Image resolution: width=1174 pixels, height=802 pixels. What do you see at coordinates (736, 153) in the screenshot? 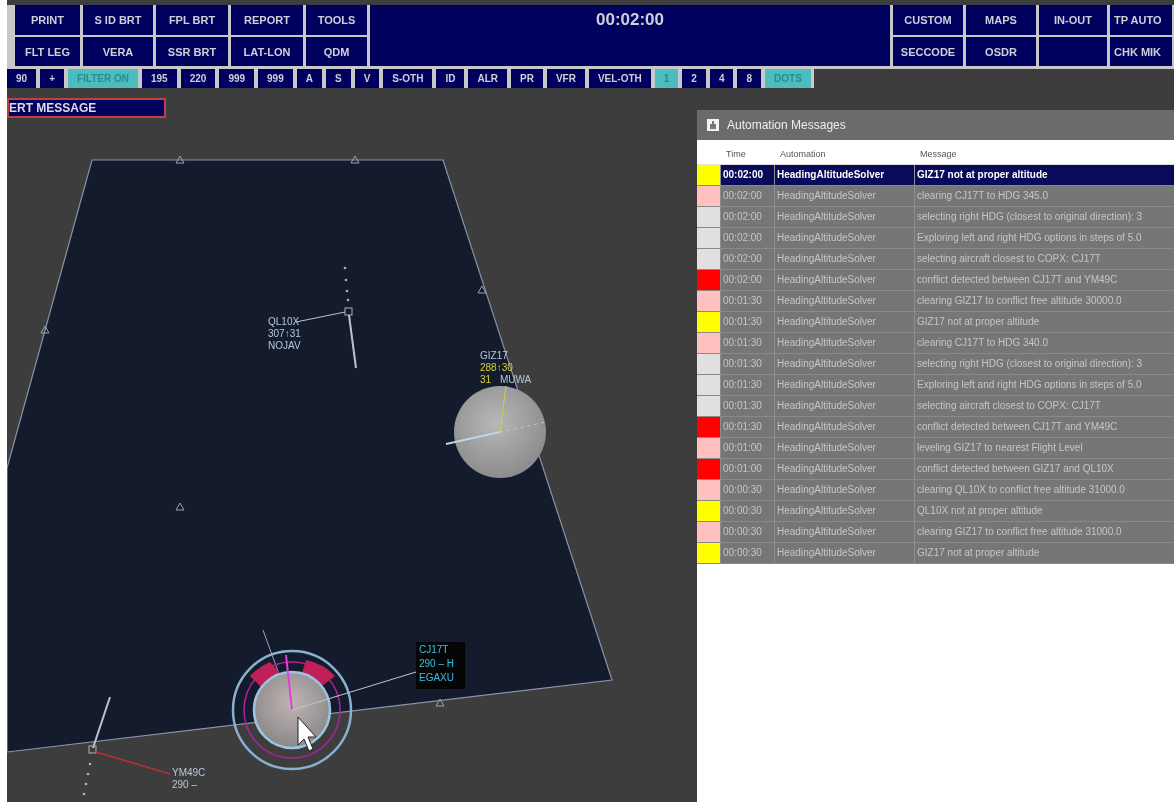
I see `column-header: Time` at bounding box center [736, 153].